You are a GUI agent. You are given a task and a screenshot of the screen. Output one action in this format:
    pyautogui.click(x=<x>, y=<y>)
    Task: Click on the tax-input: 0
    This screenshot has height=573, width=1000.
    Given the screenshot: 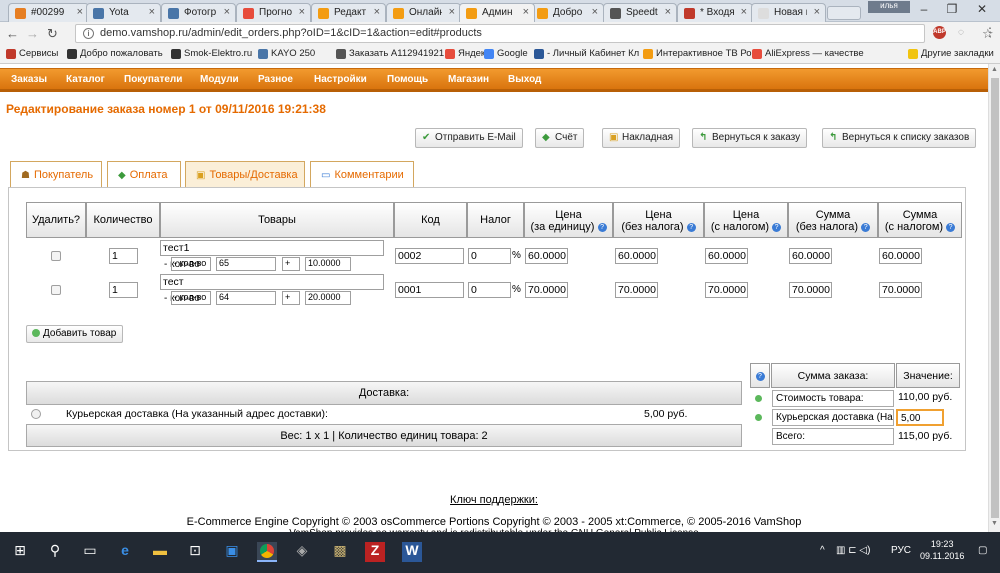 What is the action you would take?
    pyautogui.click(x=489, y=256)
    